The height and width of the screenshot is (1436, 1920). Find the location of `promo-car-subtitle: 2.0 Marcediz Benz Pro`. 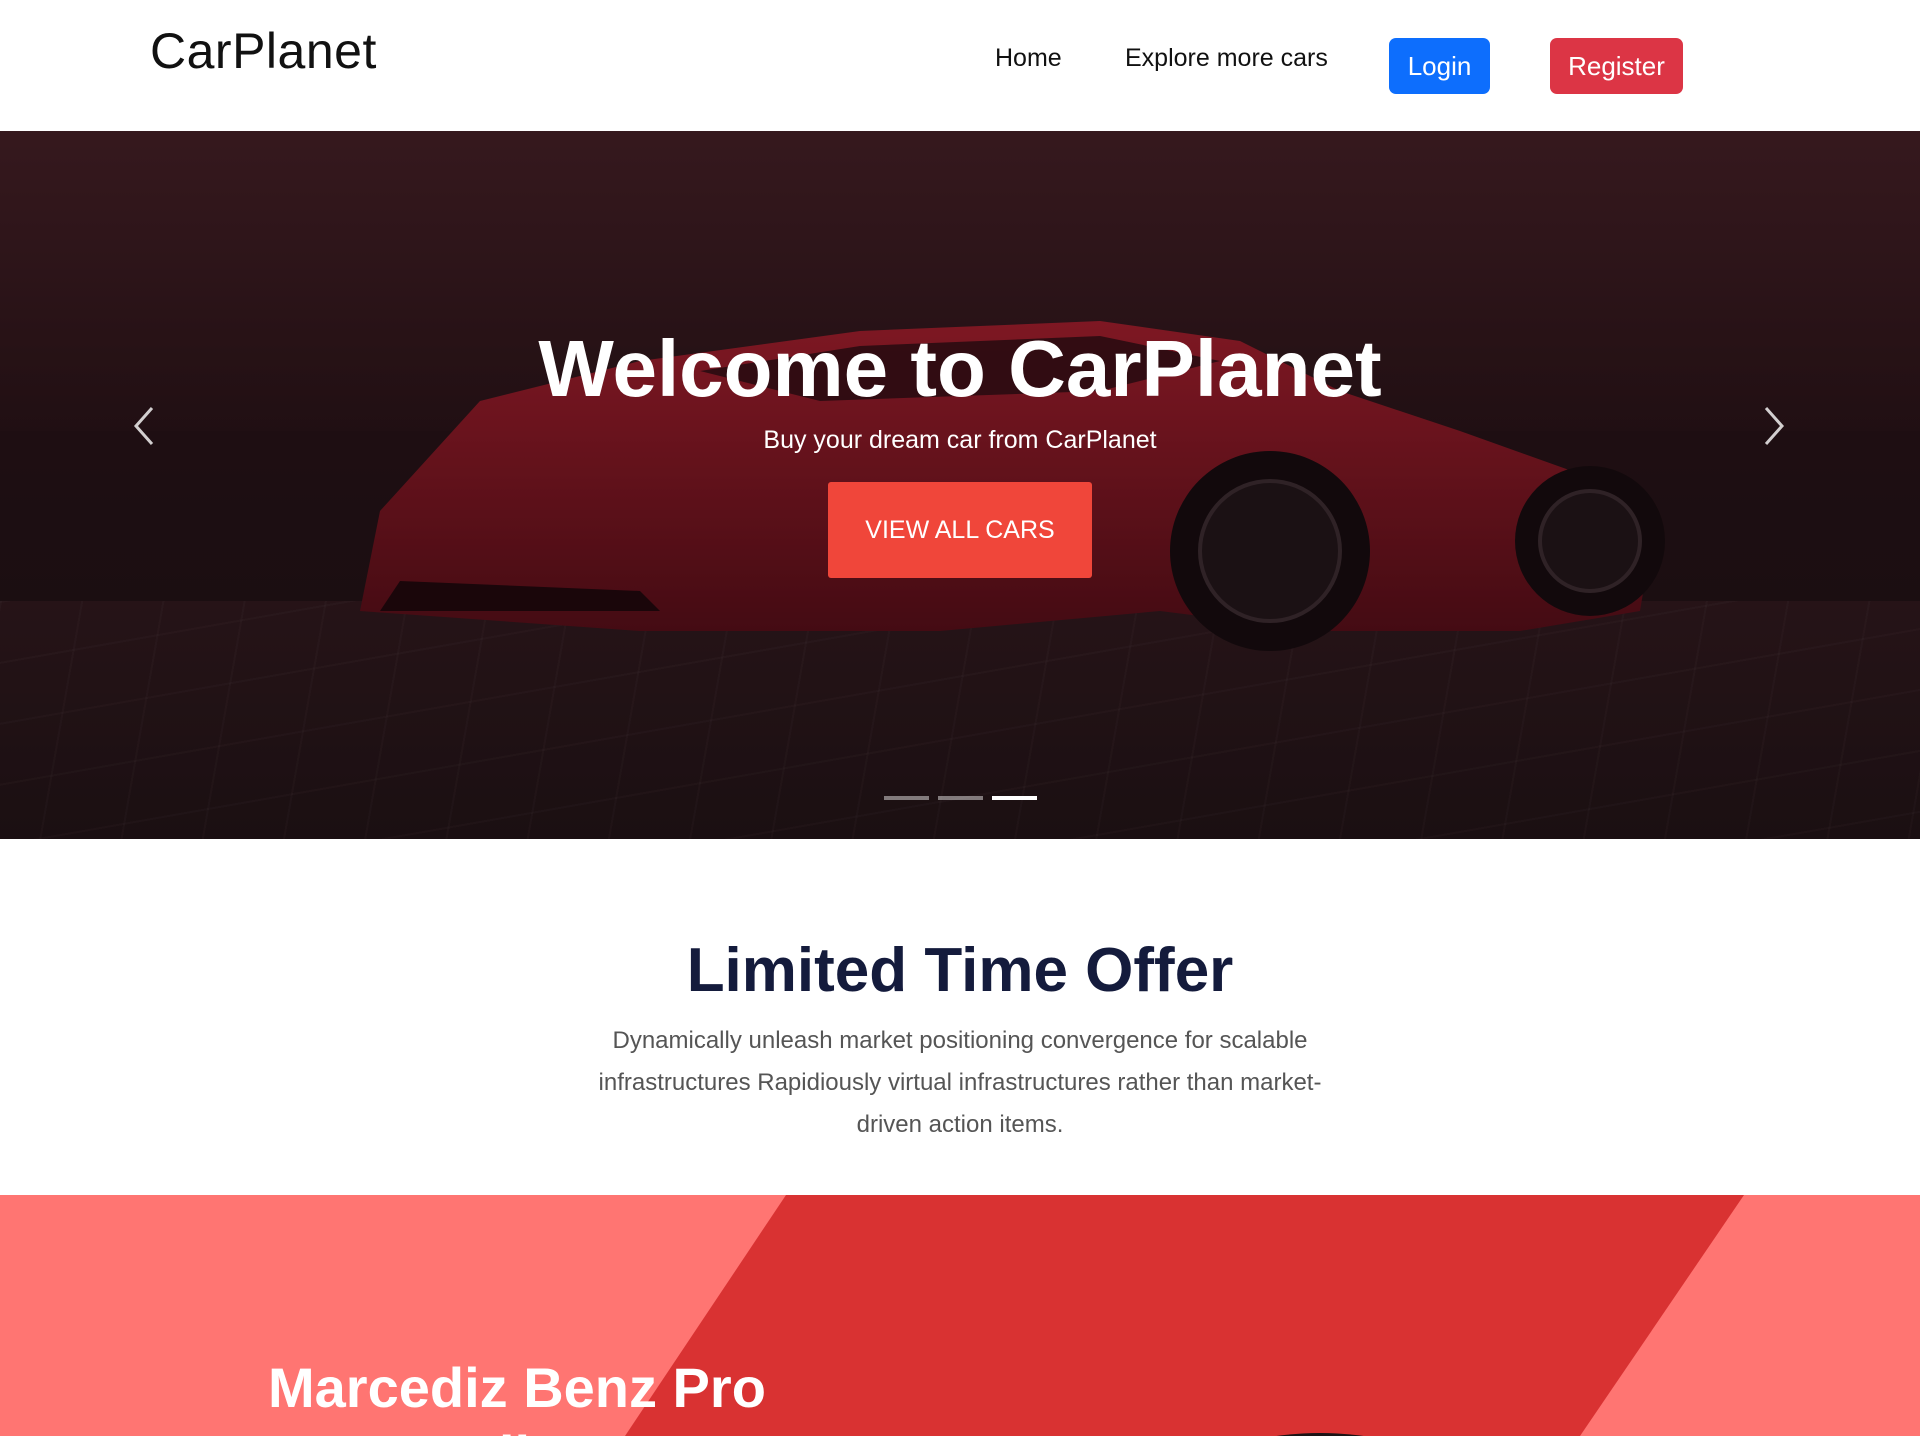

promo-car-subtitle: 2.0 Marcediz Benz Pro is located at coordinates (520, 1429).